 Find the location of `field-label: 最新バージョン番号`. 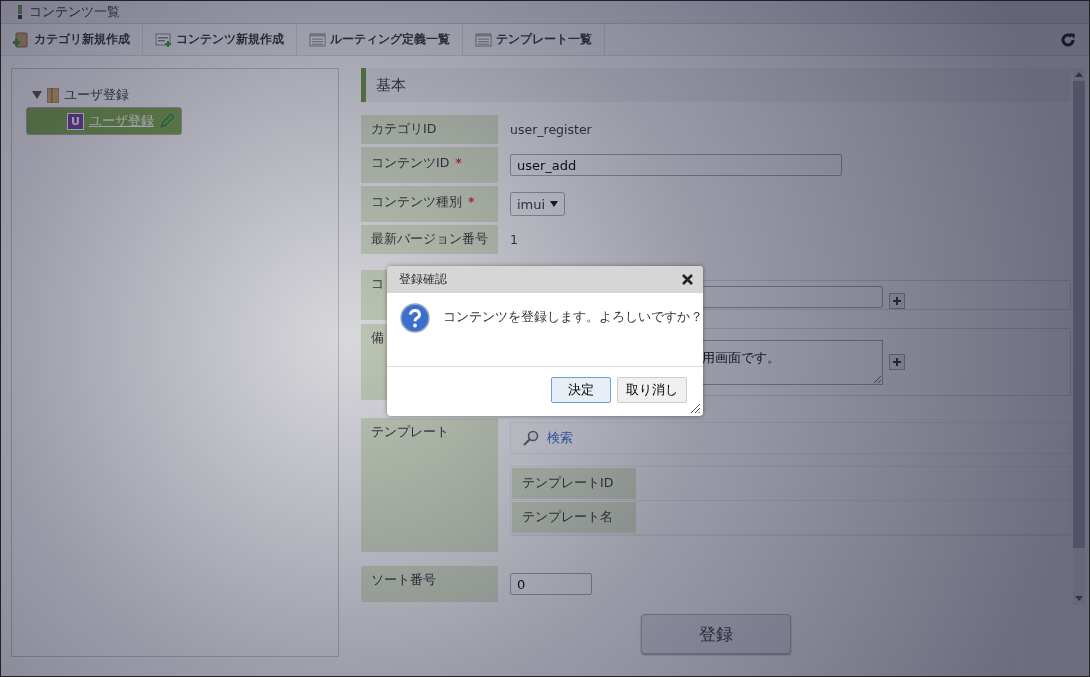

field-label: 最新バージョン番号 is located at coordinates (429, 239).